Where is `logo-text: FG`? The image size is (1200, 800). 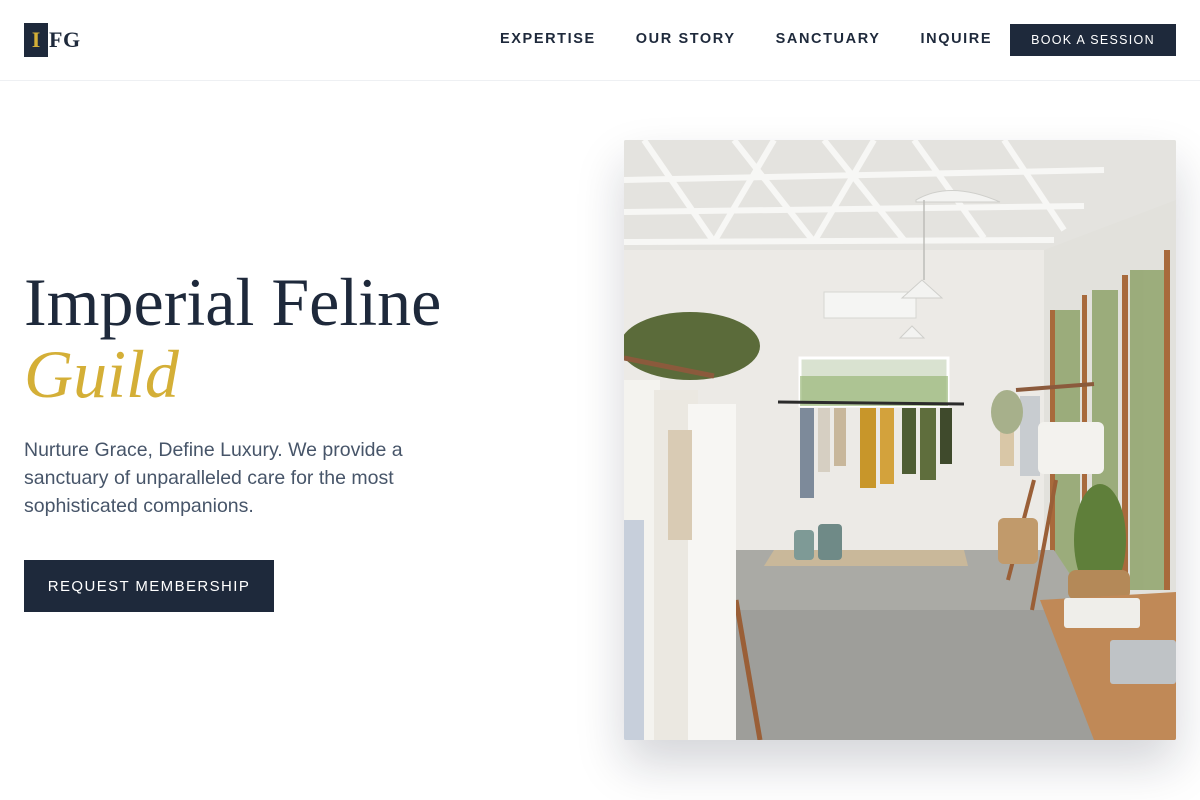 logo-text: FG is located at coordinates (65, 39).